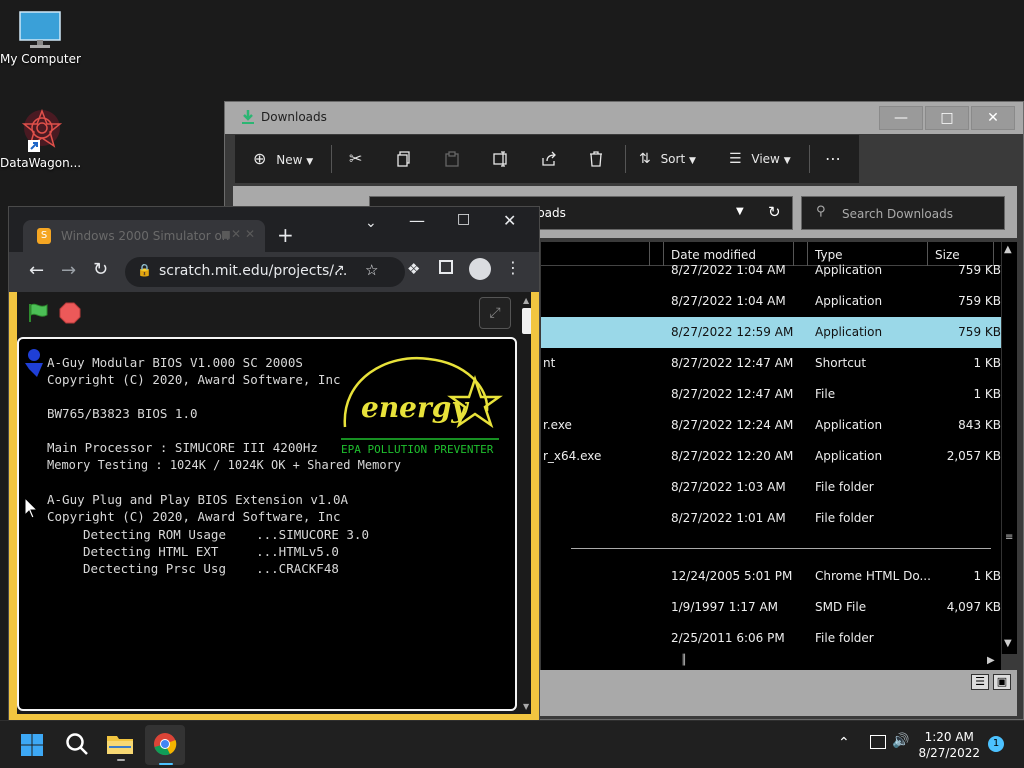  Describe the element at coordinates (849, 301) in the screenshot. I see `file-type-cell: Application` at that location.